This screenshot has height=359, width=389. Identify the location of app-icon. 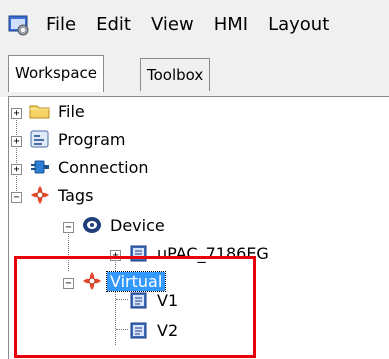
(19, 25).